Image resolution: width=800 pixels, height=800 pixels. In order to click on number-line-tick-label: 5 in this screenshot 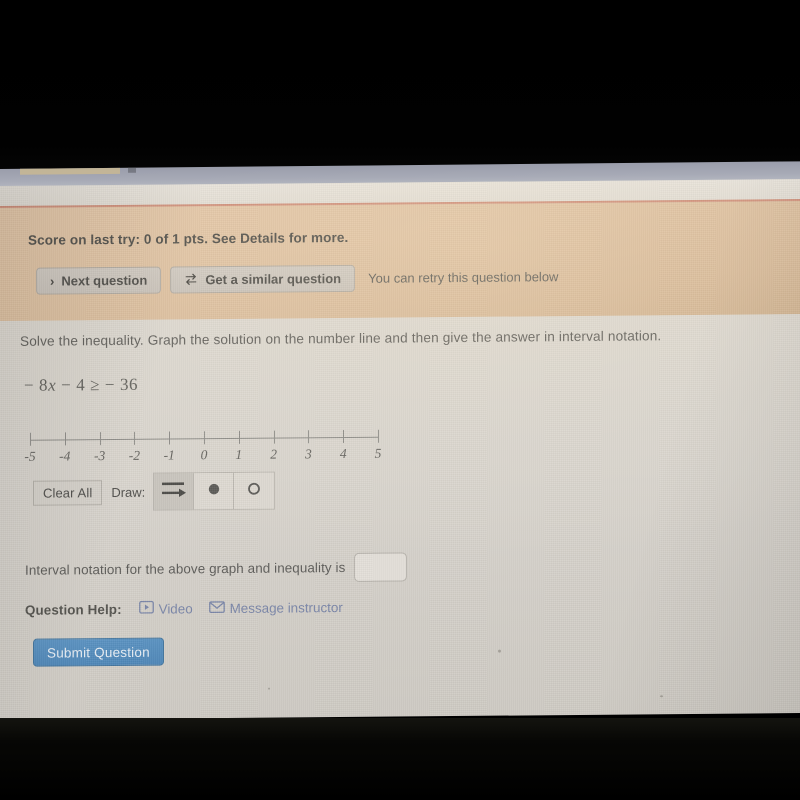, I will do `click(378, 453)`.